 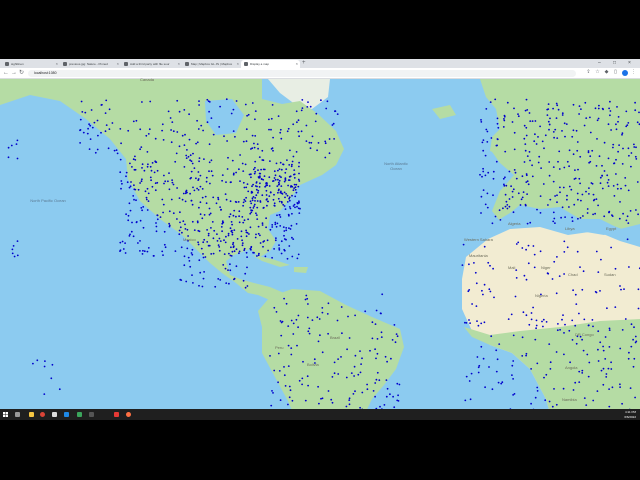 What do you see at coordinates (302, 73) in the screenshot?
I see `address-bar: localhost:1080` at bounding box center [302, 73].